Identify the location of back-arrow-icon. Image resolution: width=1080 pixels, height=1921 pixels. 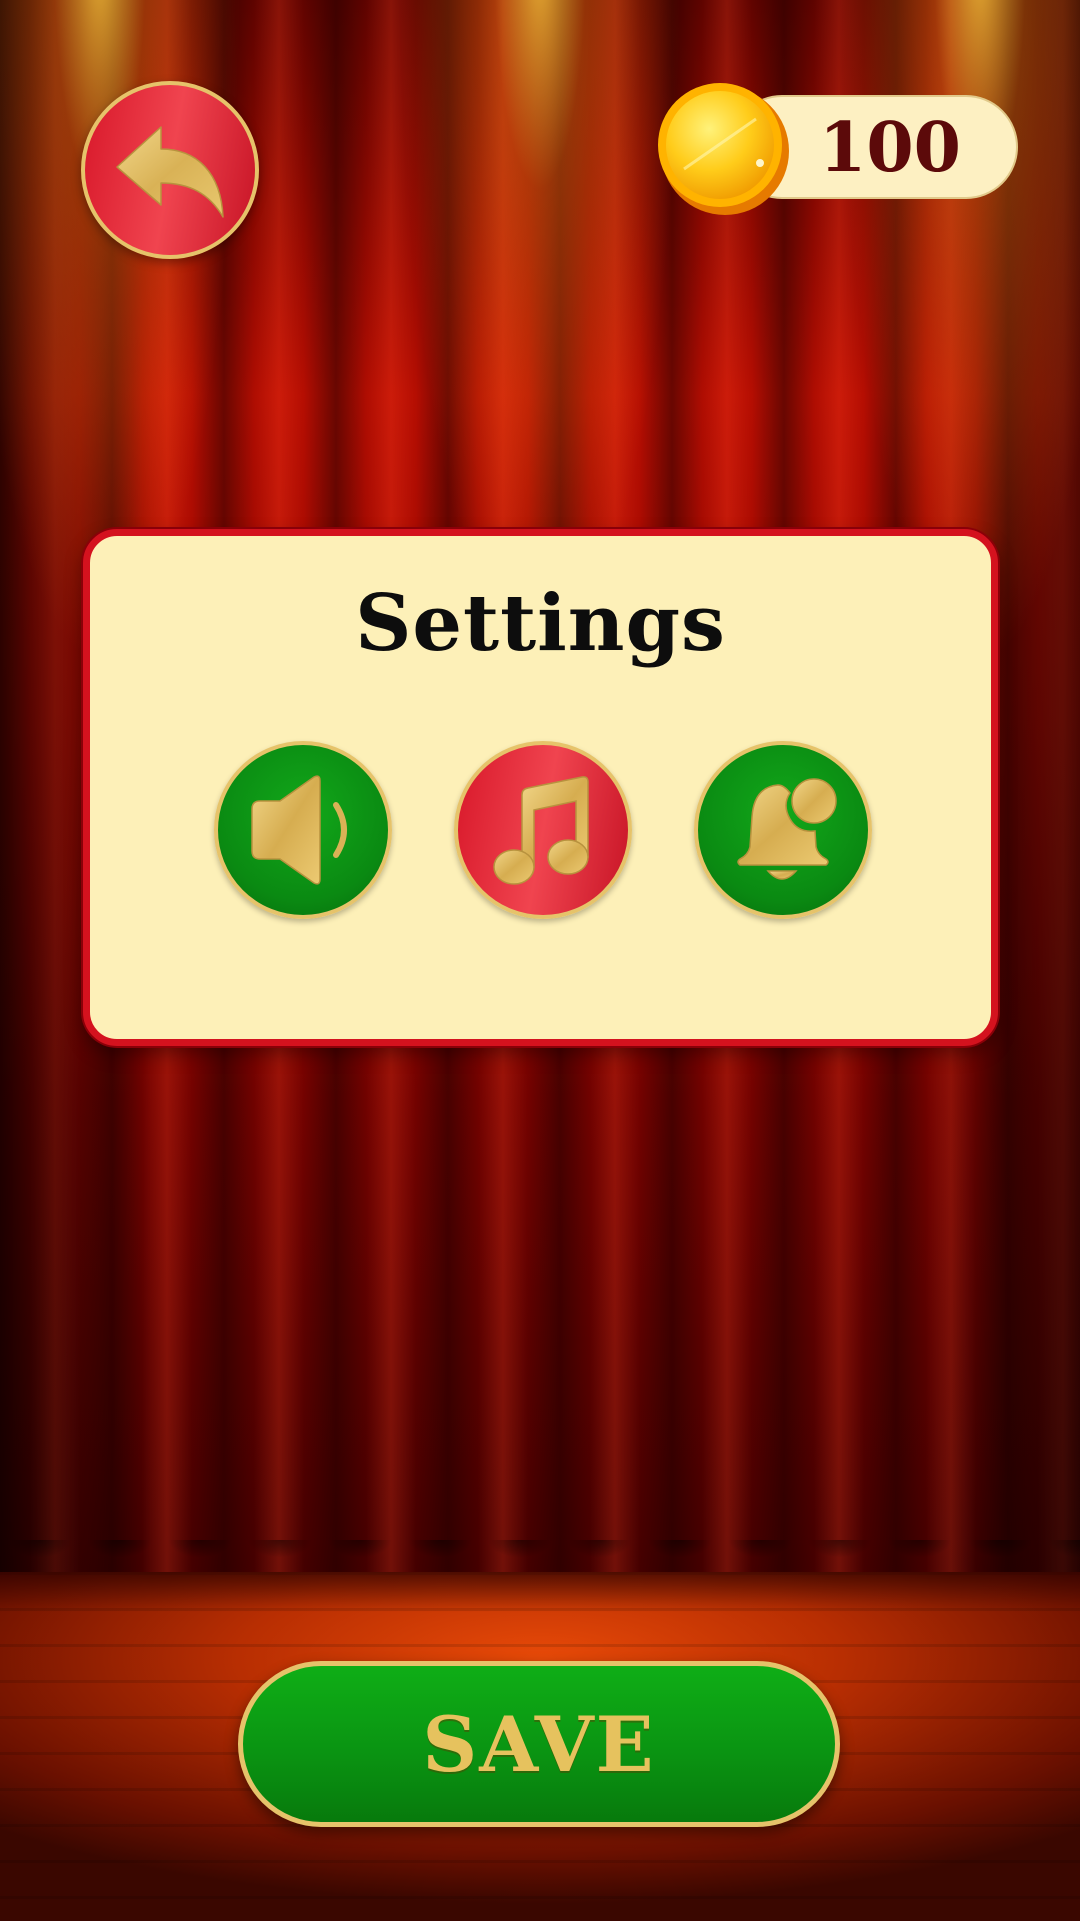
(170, 172).